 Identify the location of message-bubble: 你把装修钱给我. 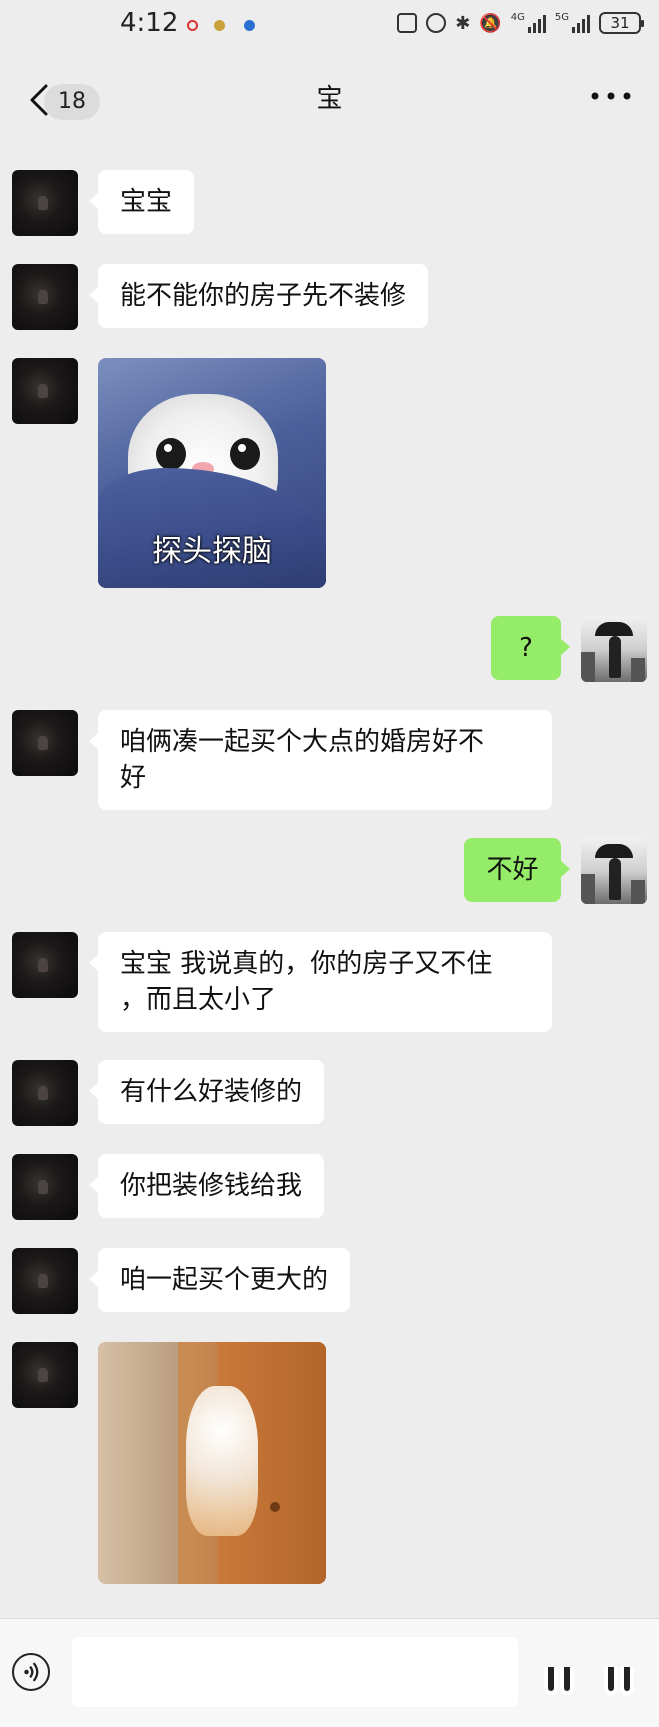
(206, 1186).